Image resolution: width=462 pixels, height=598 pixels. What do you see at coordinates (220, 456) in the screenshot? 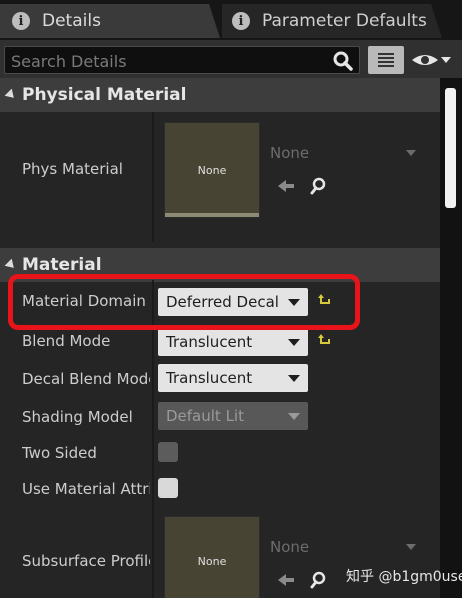
I see `two-sided-row: Two Sided` at bounding box center [220, 456].